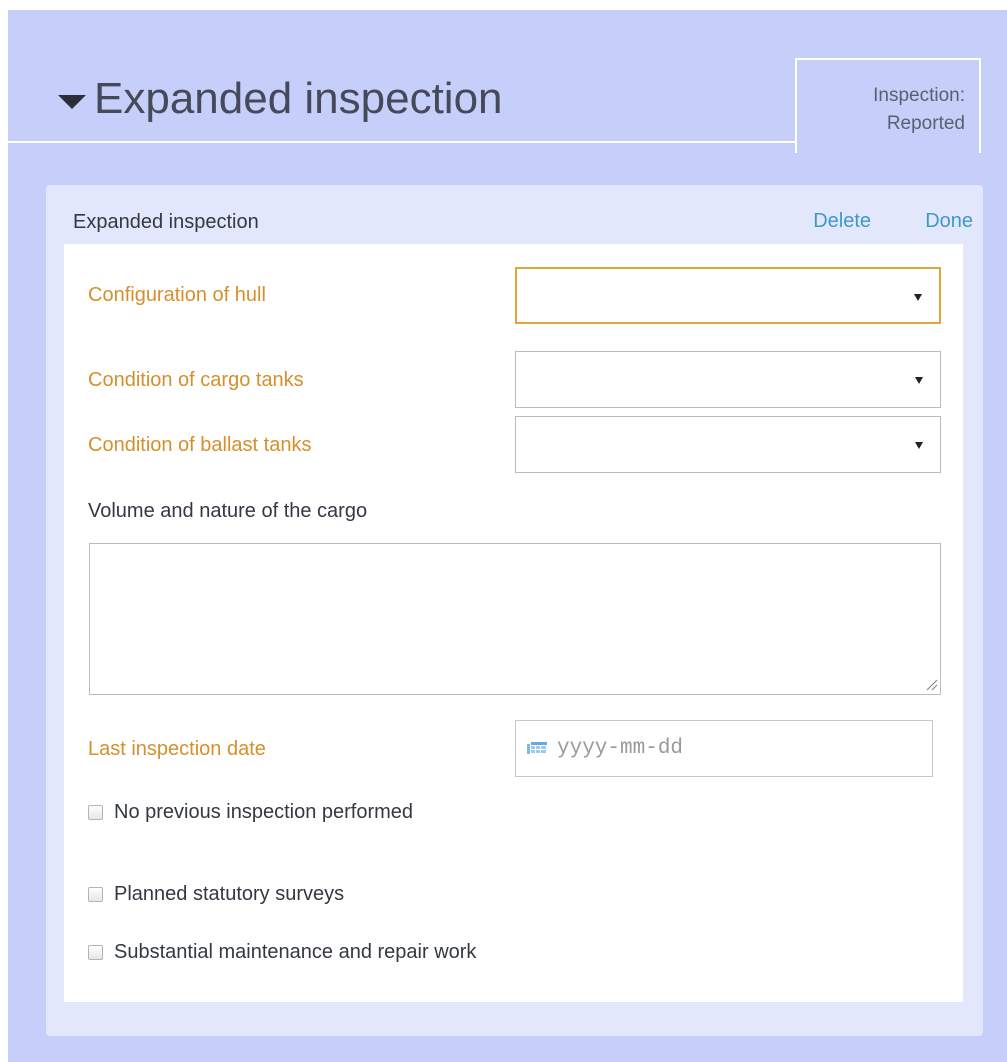 The width and height of the screenshot is (1007, 1062). What do you see at coordinates (919, 95) in the screenshot?
I see `status-tab-line1: Inspection:` at bounding box center [919, 95].